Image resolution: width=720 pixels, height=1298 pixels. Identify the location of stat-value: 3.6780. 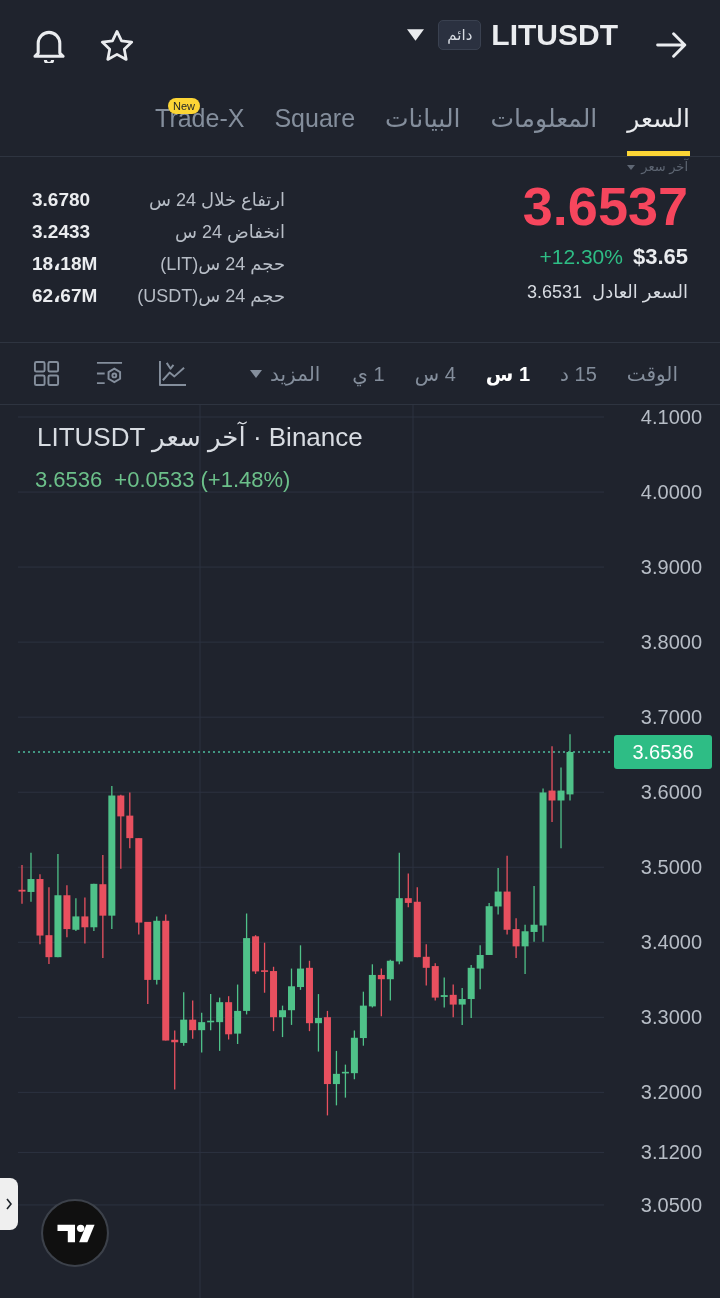
(62, 200).